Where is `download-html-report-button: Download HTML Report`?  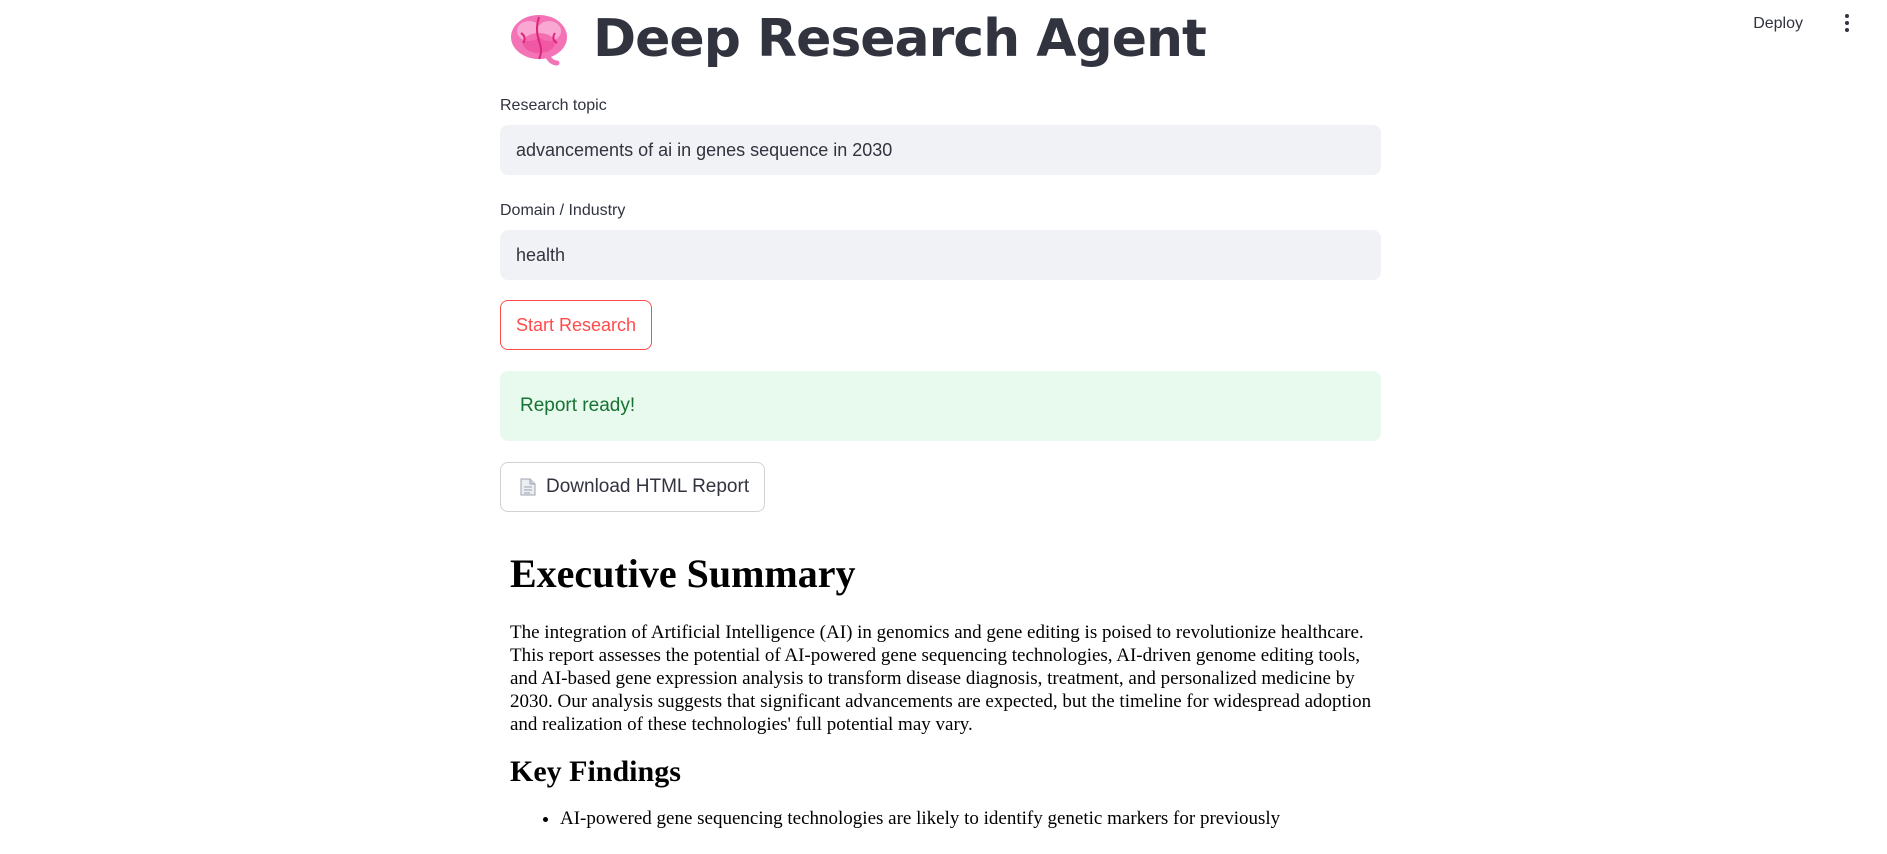 download-html-report-button: Download HTML Report is located at coordinates (633, 487).